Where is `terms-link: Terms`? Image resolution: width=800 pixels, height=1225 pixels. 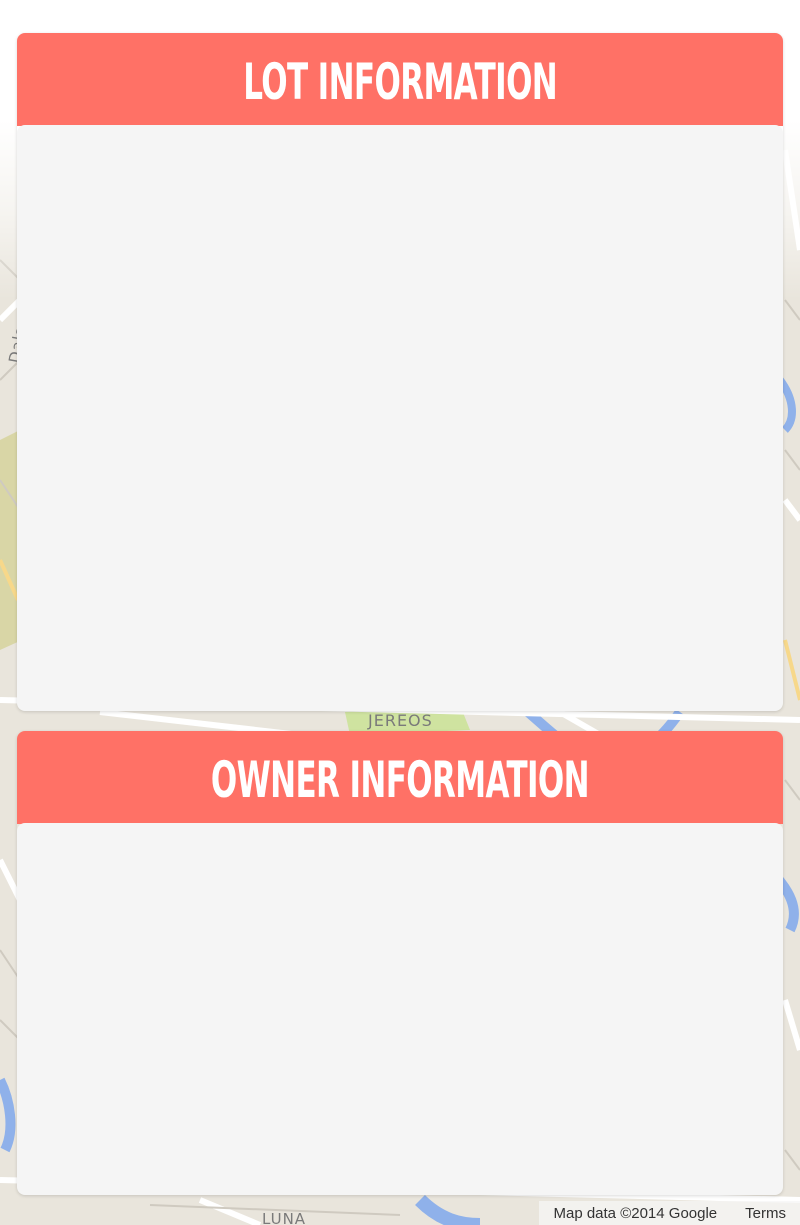
terms-link: Terms is located at coordinates (765, 1213).